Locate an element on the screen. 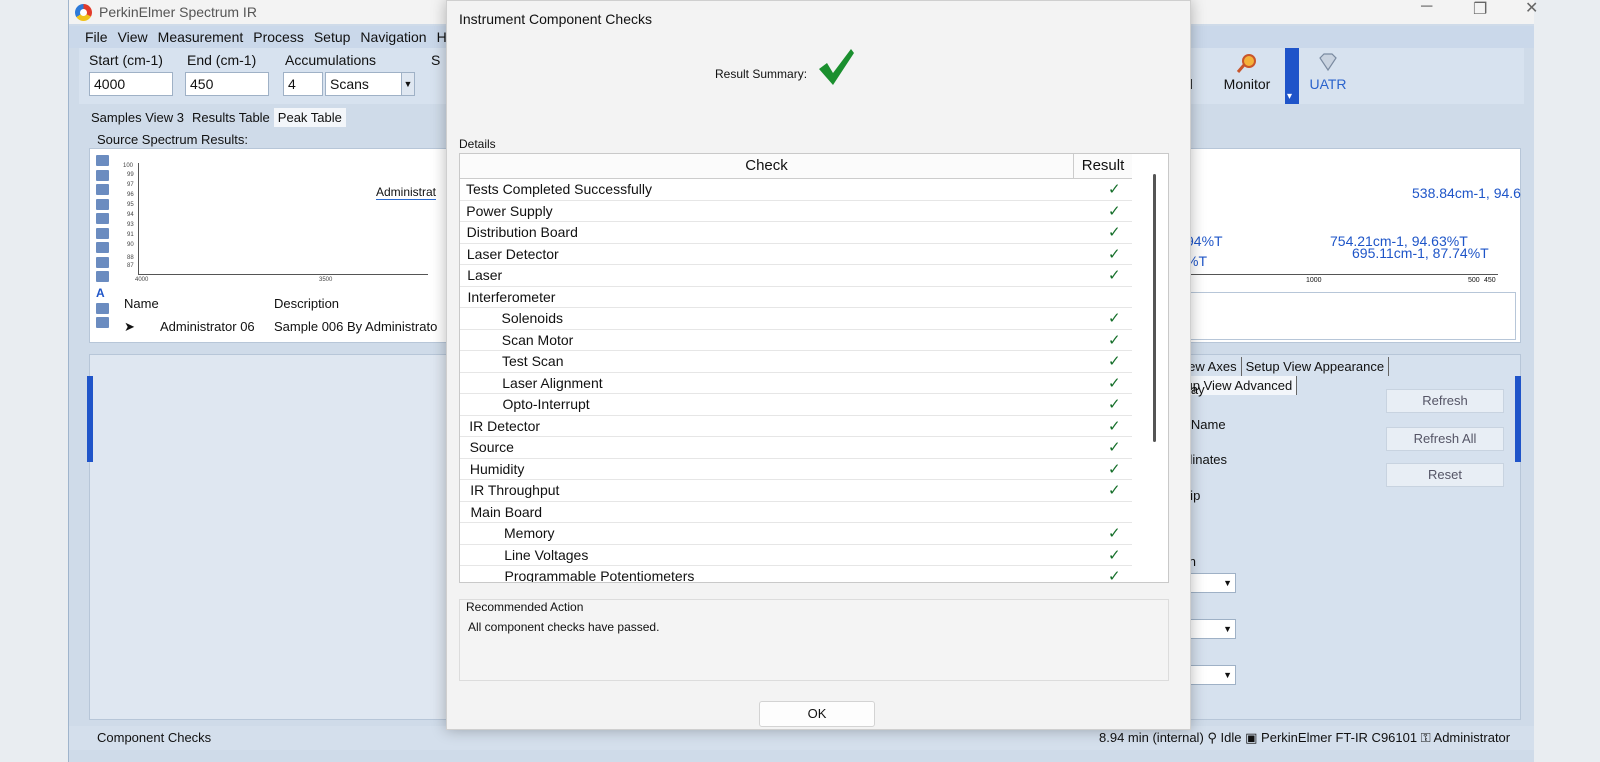 Image resolution: width=1600 pixels, height=762 pixels. uatr-button: UATR is located at coordinates (1328, 77).